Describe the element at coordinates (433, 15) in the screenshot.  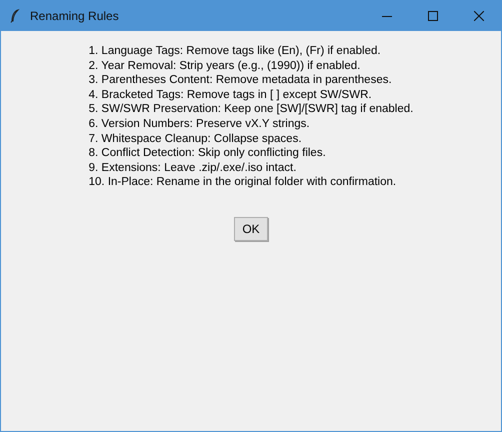
I see `maximize-icon` at that location.